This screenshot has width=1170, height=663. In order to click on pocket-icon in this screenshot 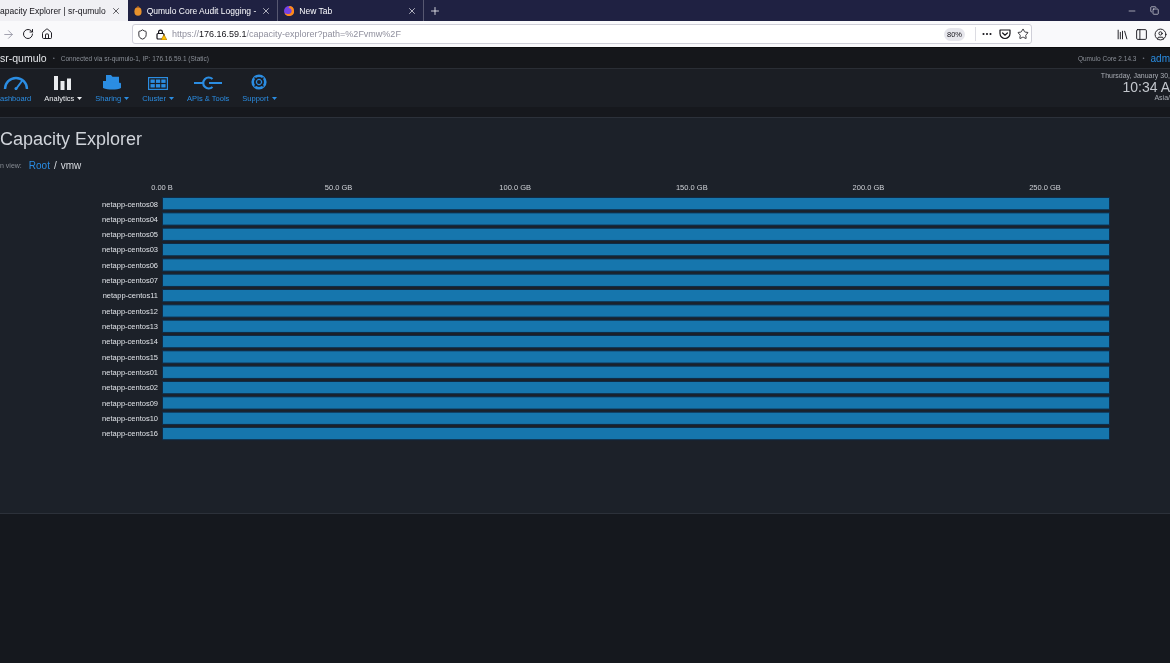, I will do `click(1005, 34)`.